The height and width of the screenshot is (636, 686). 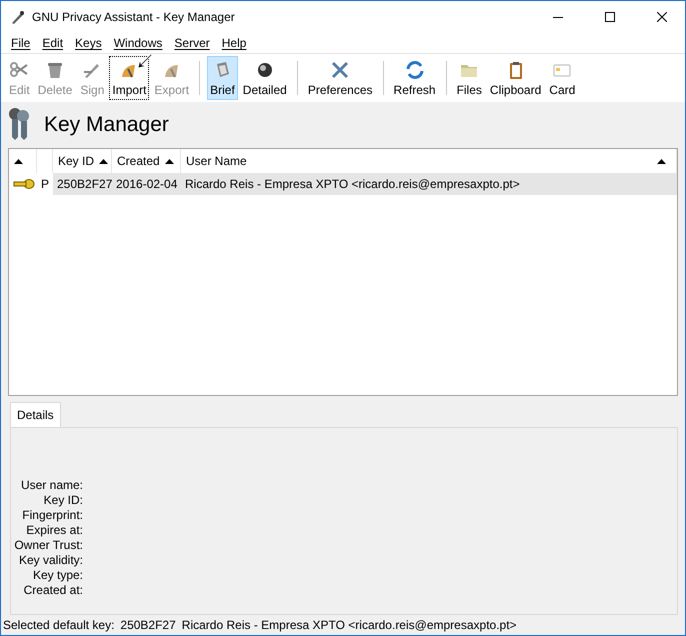 I want to click on menu-item: File, so click(x=20, y=43).